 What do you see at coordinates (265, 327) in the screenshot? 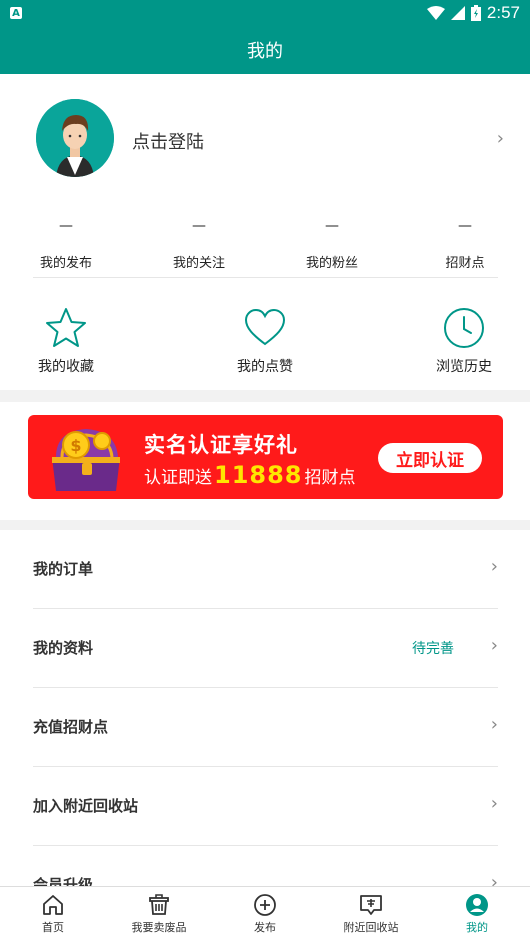
I see `heart-icon` at bounding box center [265, 327].